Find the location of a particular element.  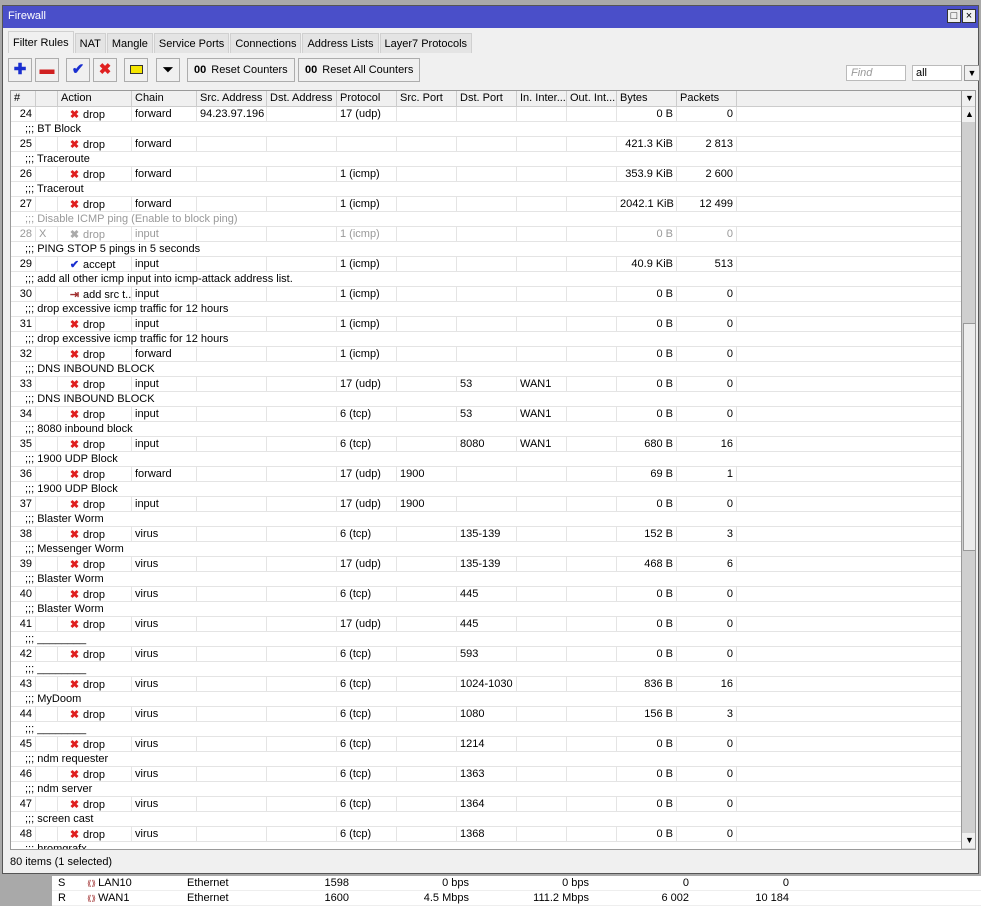

rule-row: 38 ✖ drop virus 6 (tcp) 135-139 152 B3 is located at coordinates (493, 534).